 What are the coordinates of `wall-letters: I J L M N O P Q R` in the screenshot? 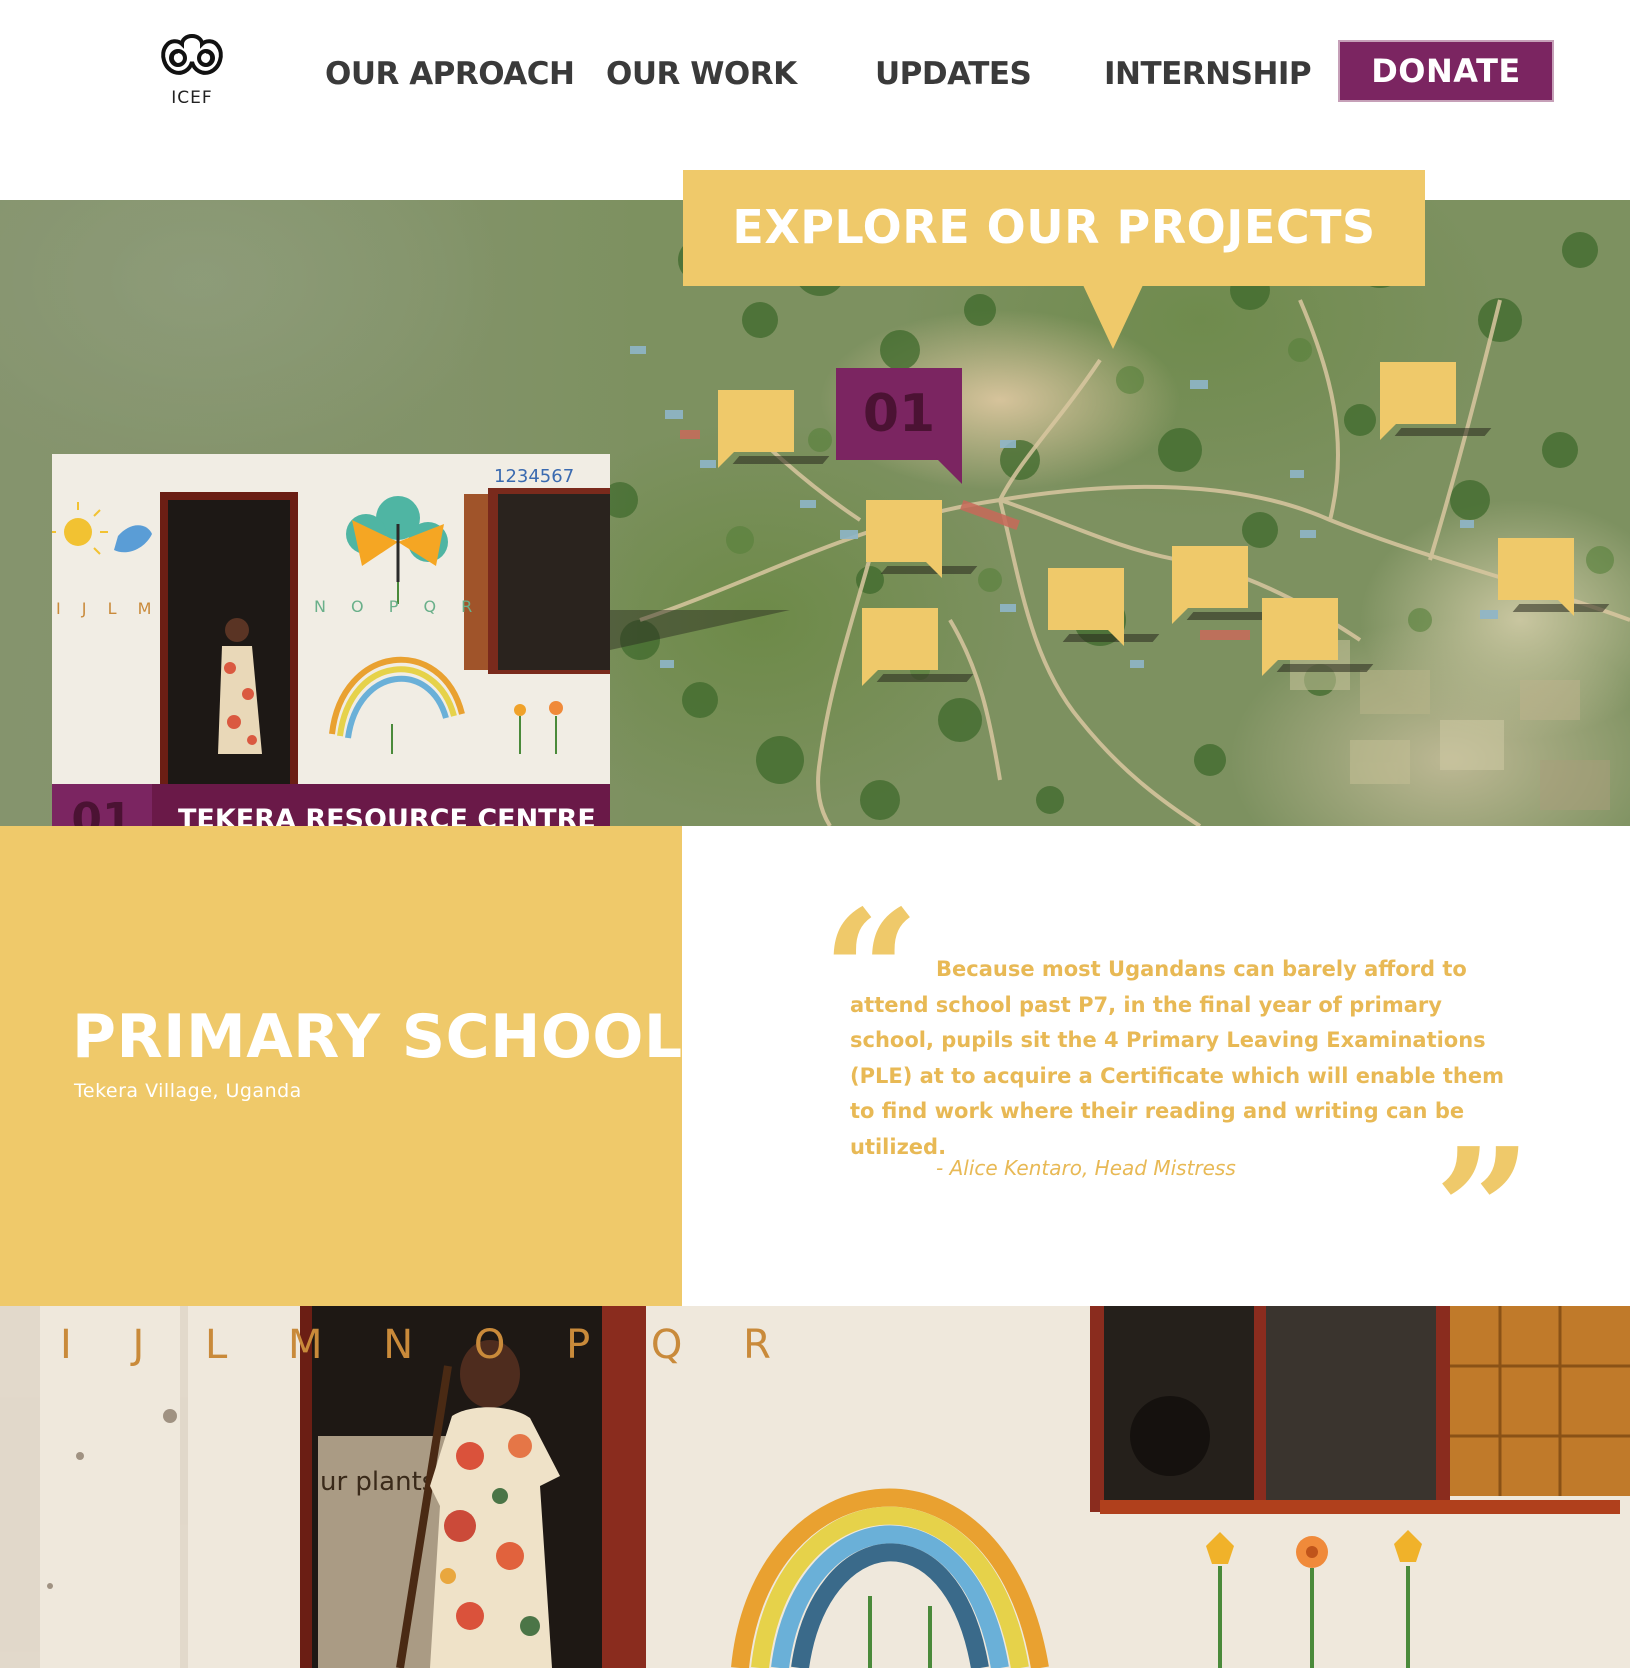 It's located at (427, 1345).